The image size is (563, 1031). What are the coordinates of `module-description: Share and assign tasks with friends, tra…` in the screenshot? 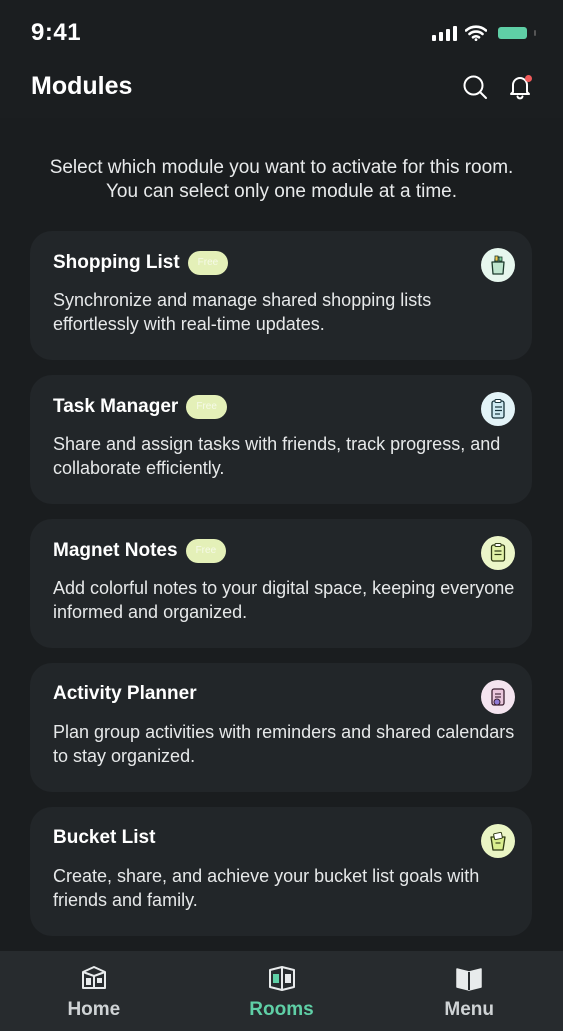 It's located at (277, 456).